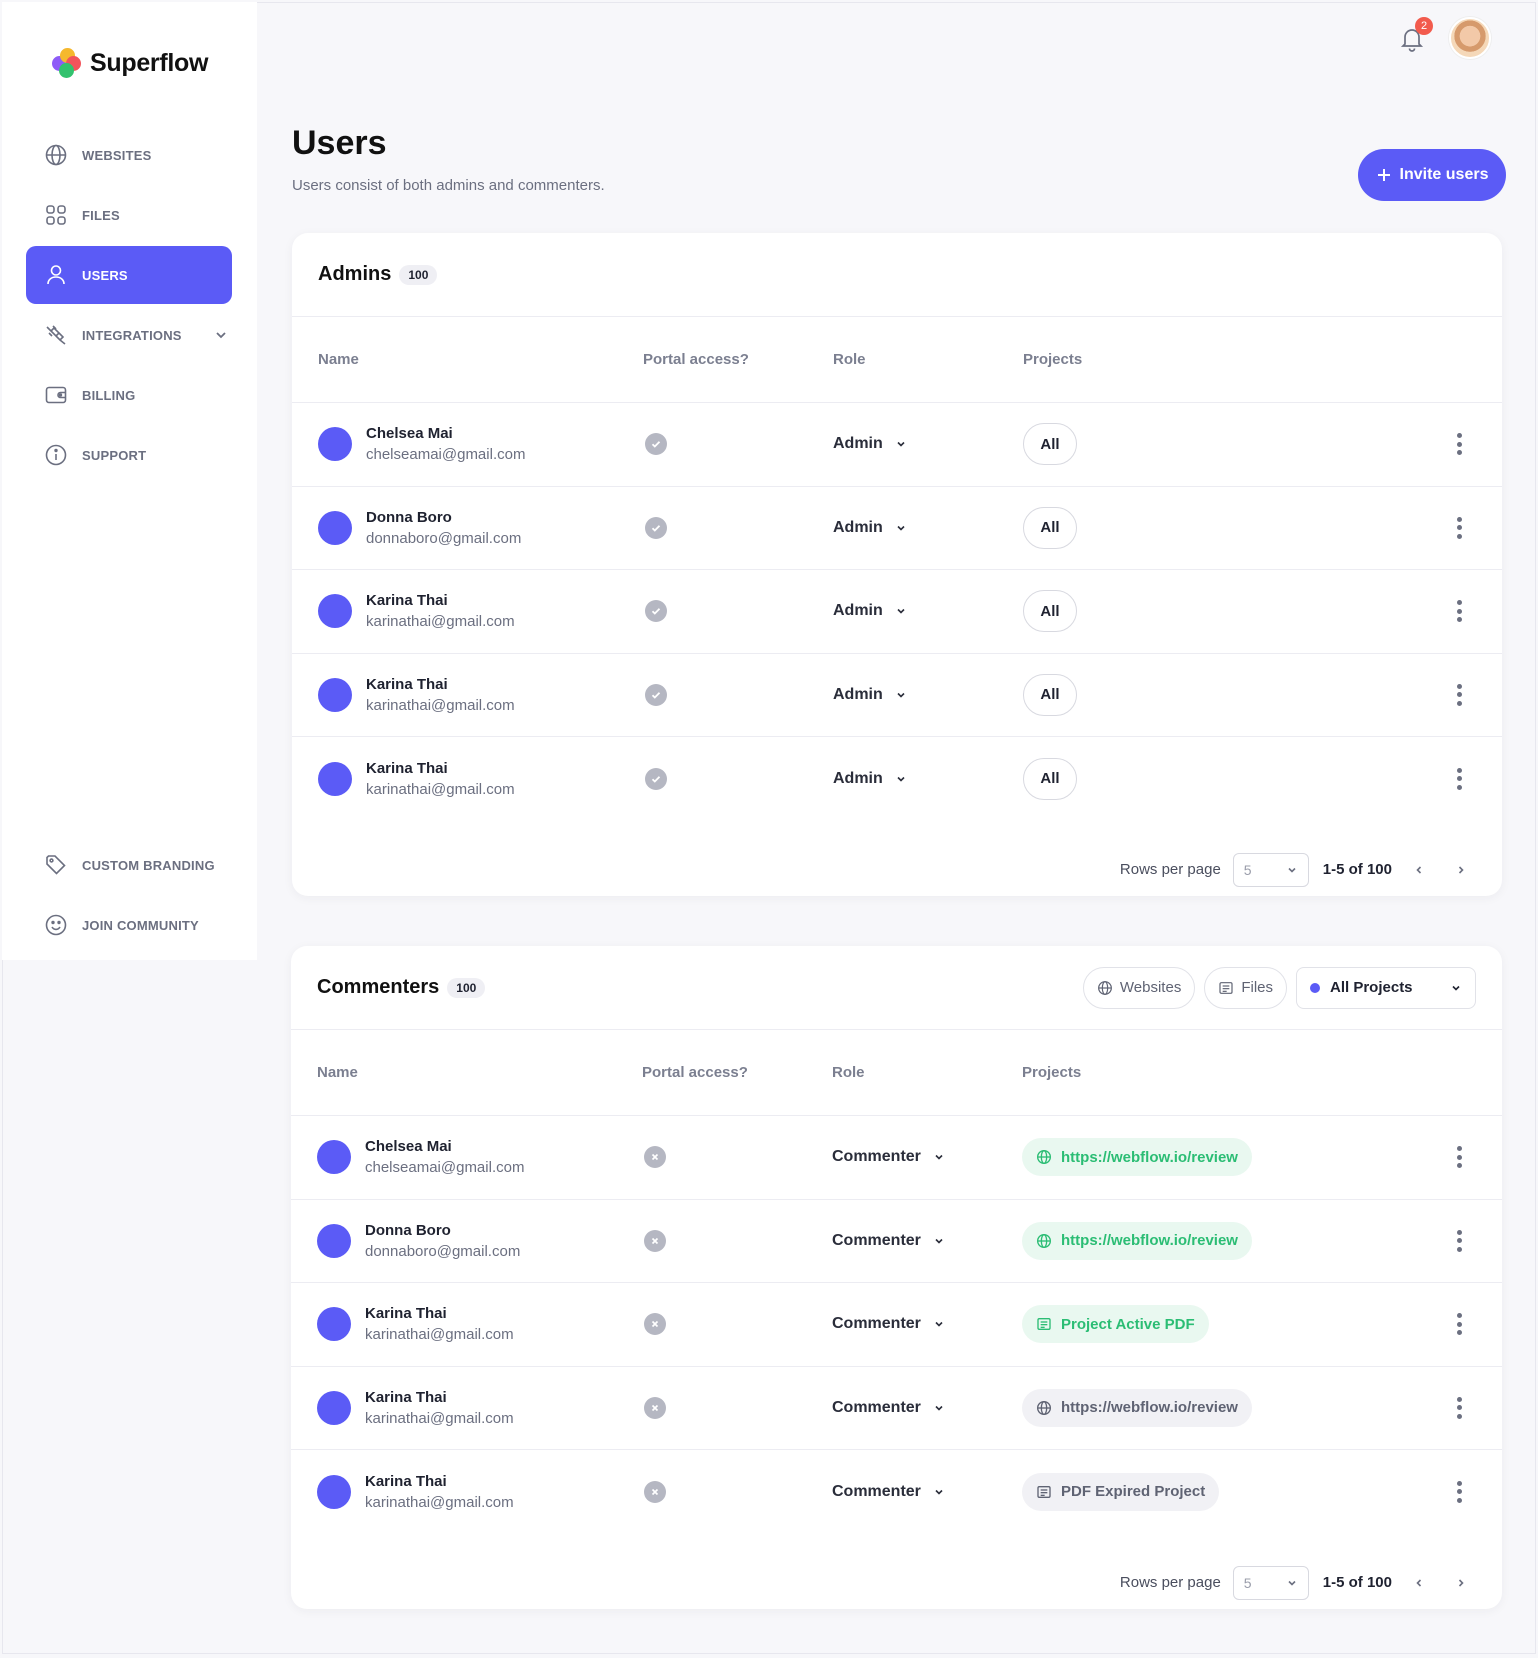 This screenshot has width=1538, height=1658. I want to click on filter-websites-button: Websites, so click(1139, 987).